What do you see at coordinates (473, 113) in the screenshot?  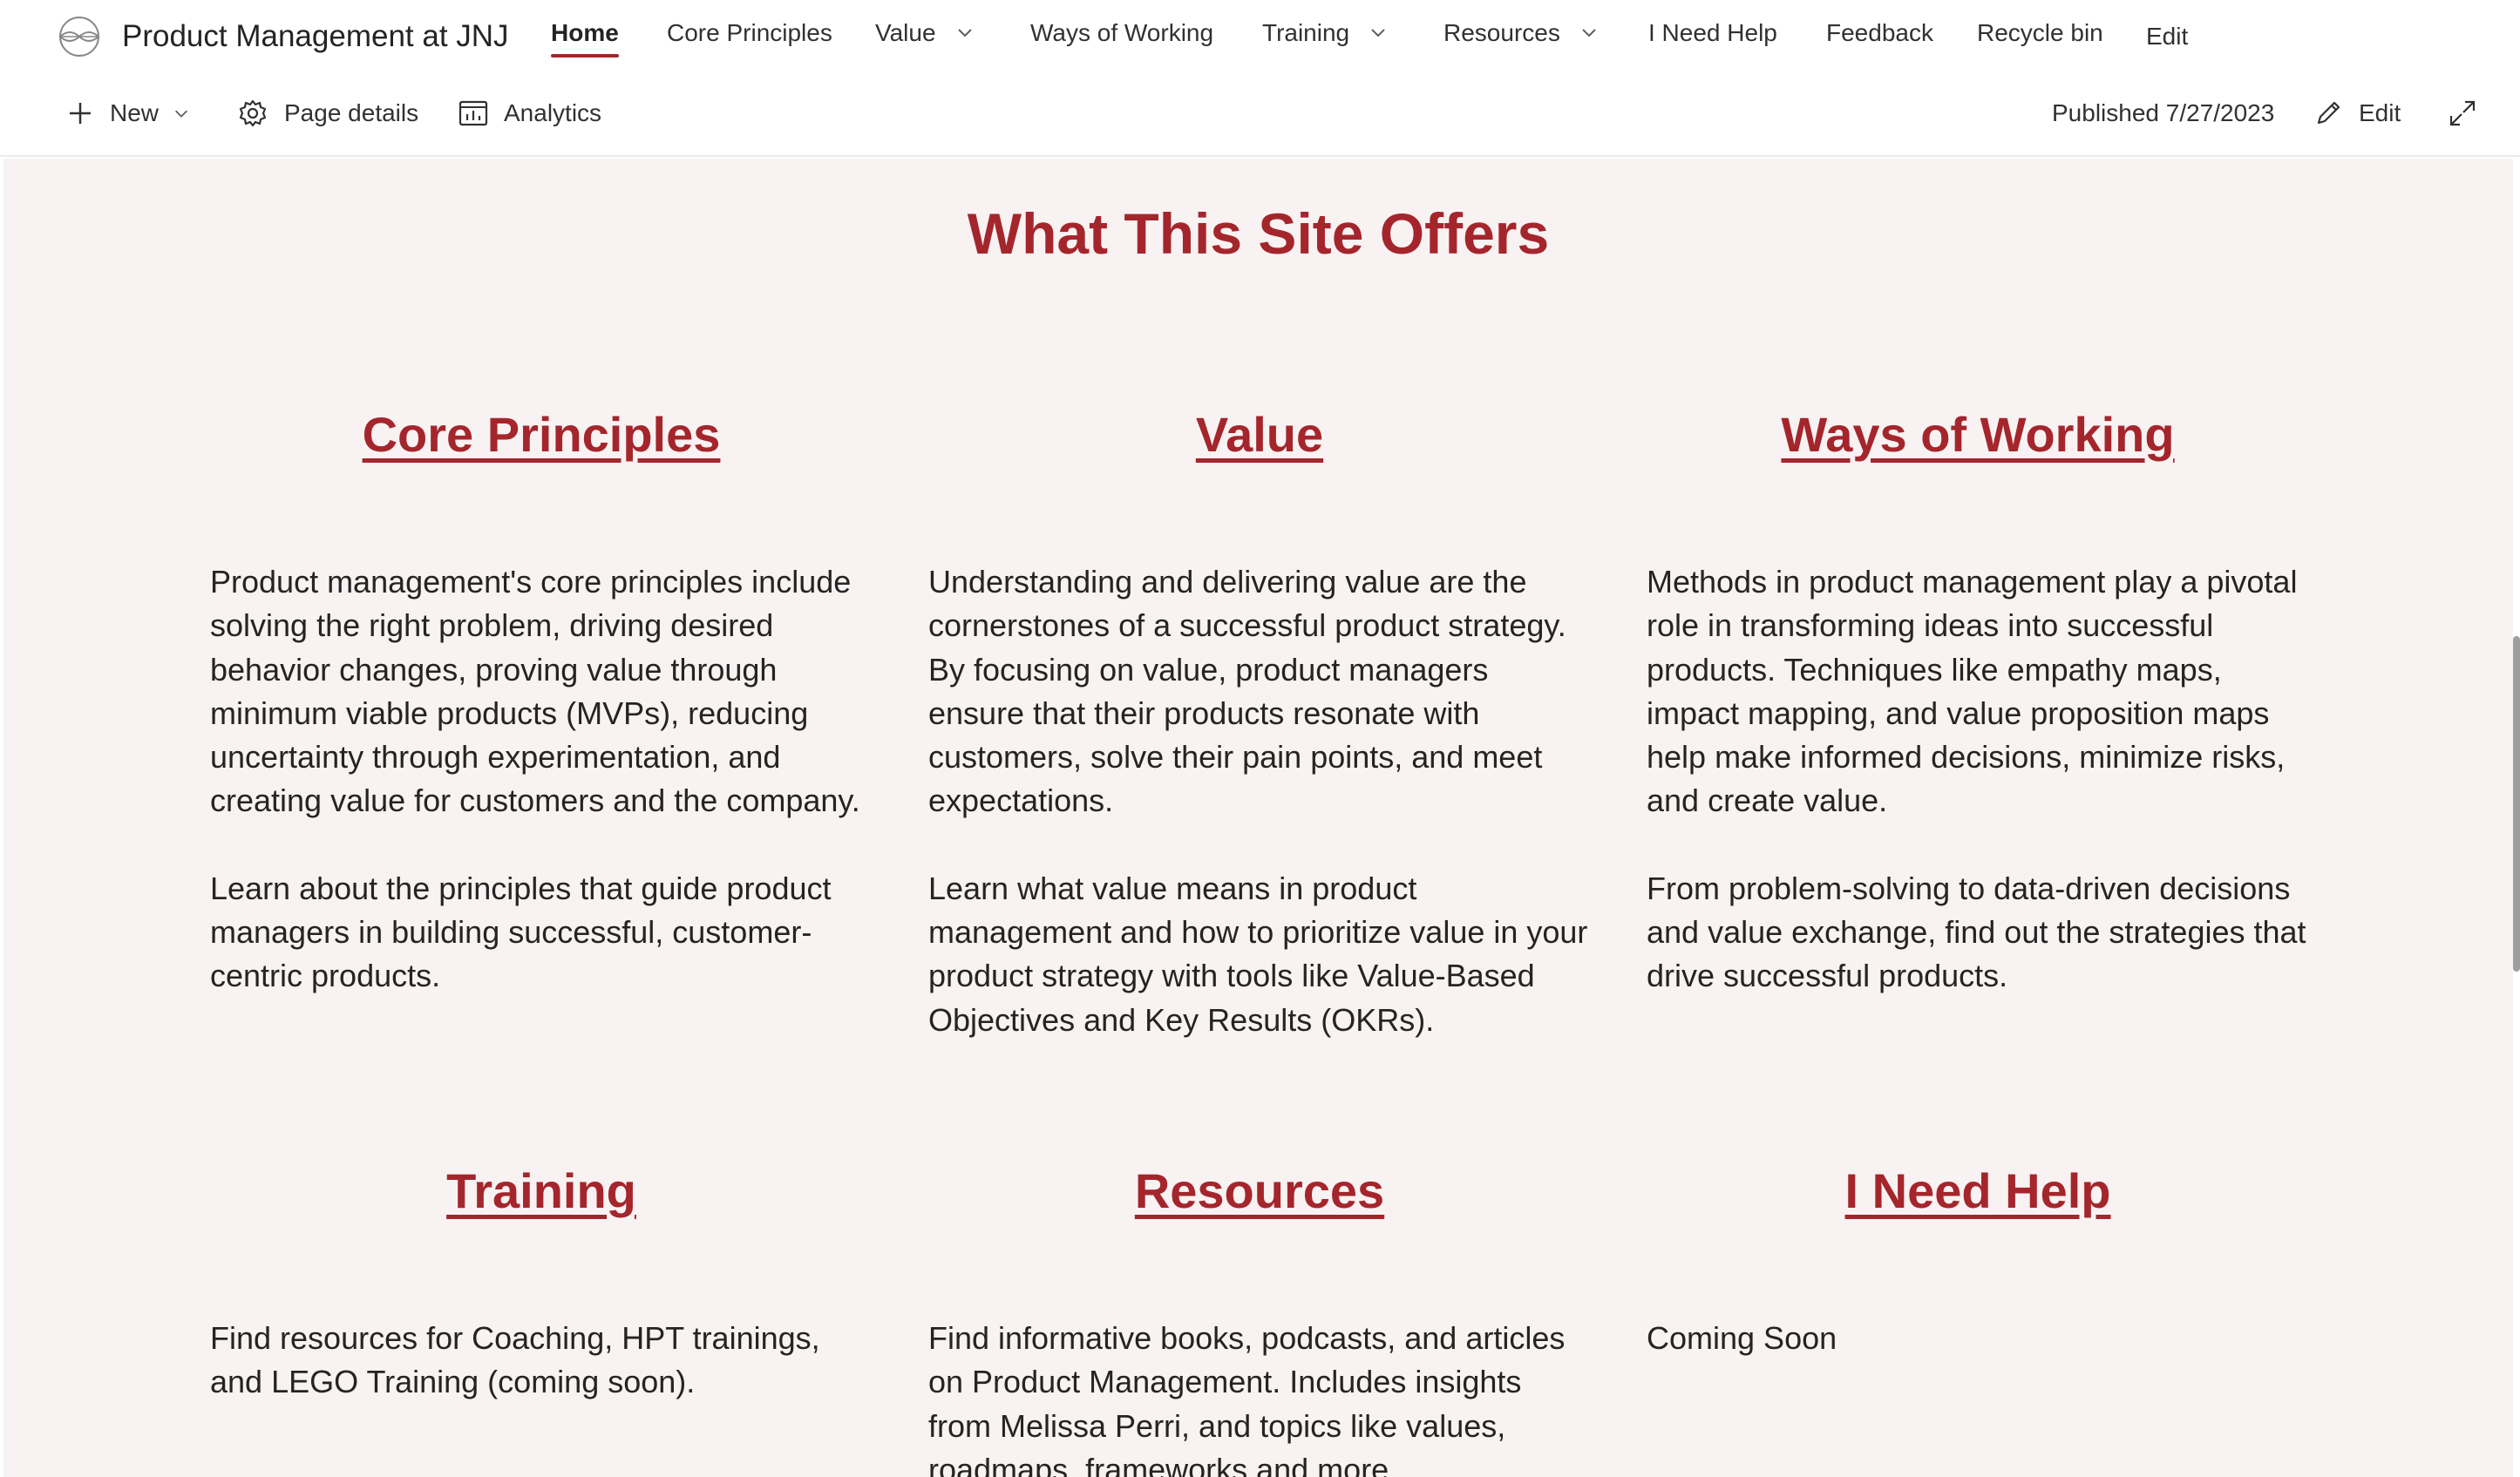 I see `analytics-icon` at bounding box center [473, 113].